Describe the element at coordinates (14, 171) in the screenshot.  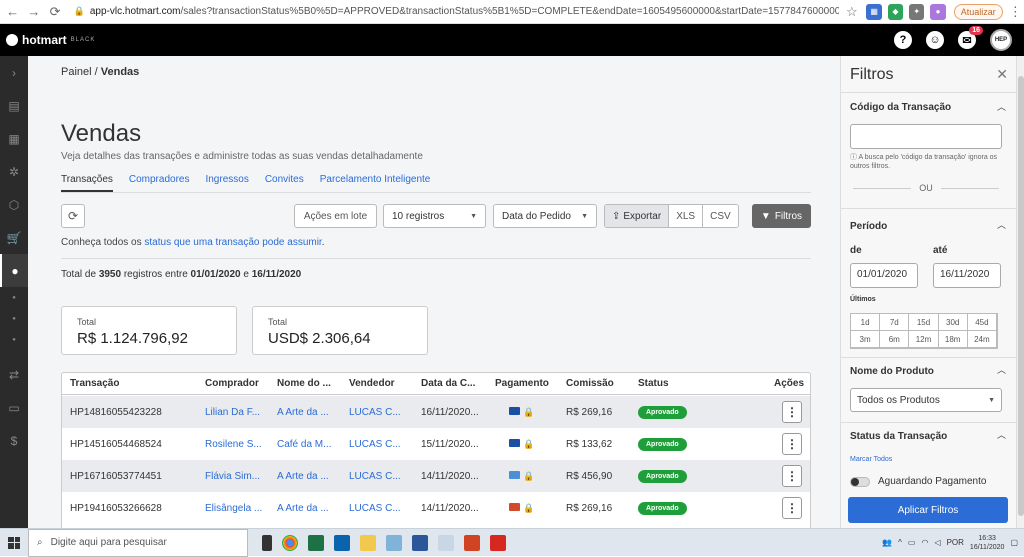
I see `network-icon: ✲` at that location.